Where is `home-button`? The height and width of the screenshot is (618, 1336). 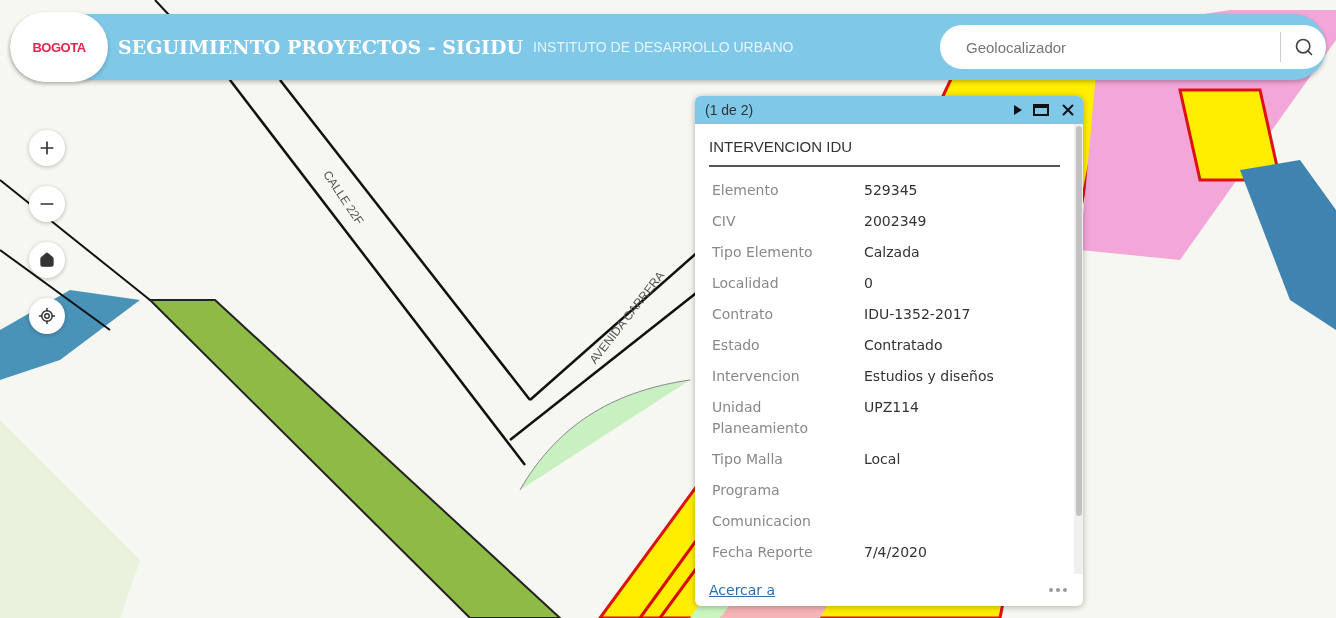 home-button is located at coordinates (47, 260).